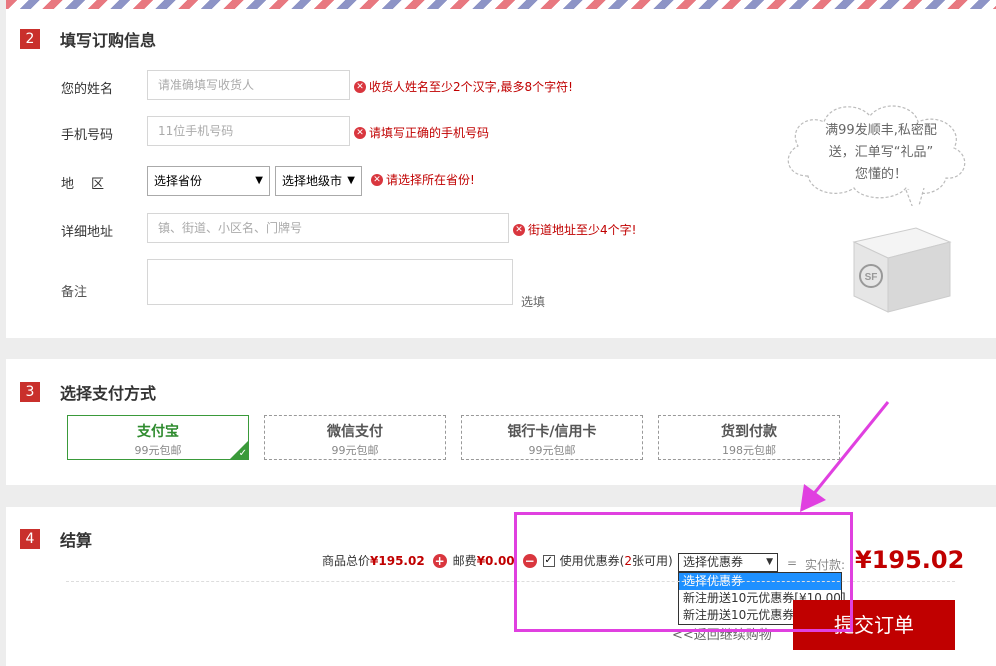  Describe the element at coordinates (548, 560) in the screenshot. I see `use-coupon-checkbox: ✓` at that location.